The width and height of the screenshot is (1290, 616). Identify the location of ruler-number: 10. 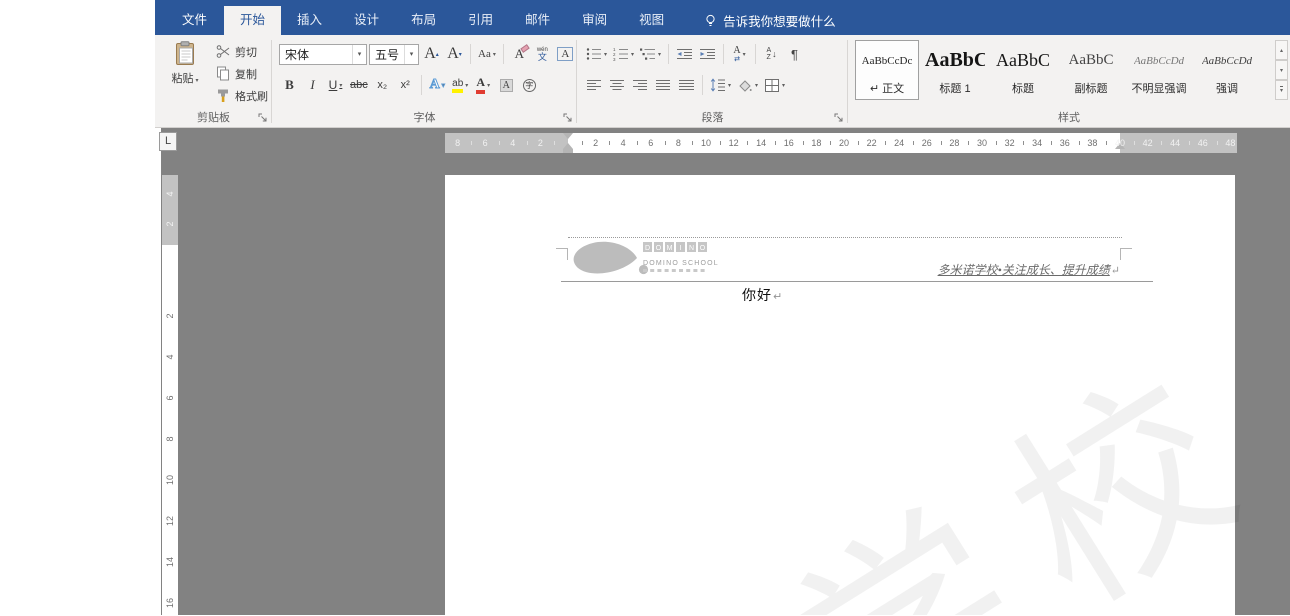
(706, 143).